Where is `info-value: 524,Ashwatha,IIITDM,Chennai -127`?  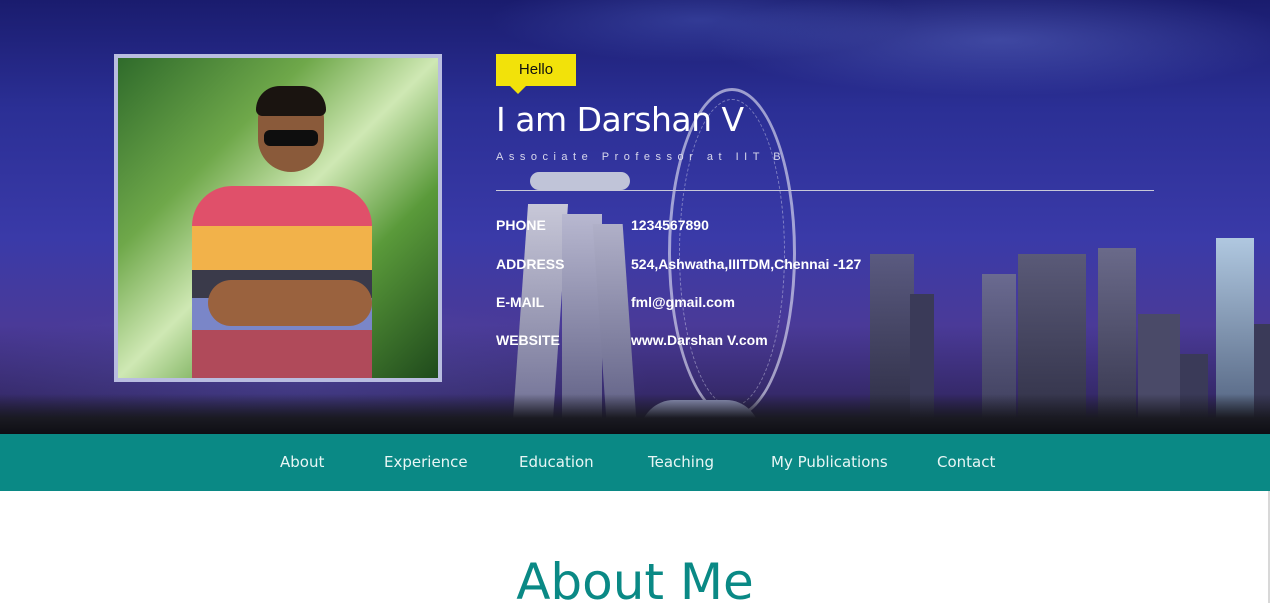
info-value: 524,Ashwatha,IIITDM,Chennai -127 is located at coordinates (746, 264).